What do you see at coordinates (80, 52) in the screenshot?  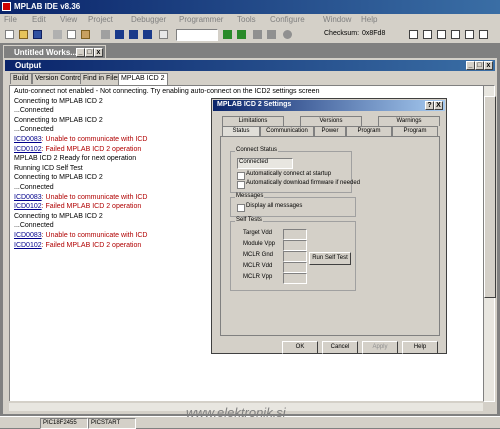 I see `workspace-minimize-button: _` at bounding box center [80, 52].